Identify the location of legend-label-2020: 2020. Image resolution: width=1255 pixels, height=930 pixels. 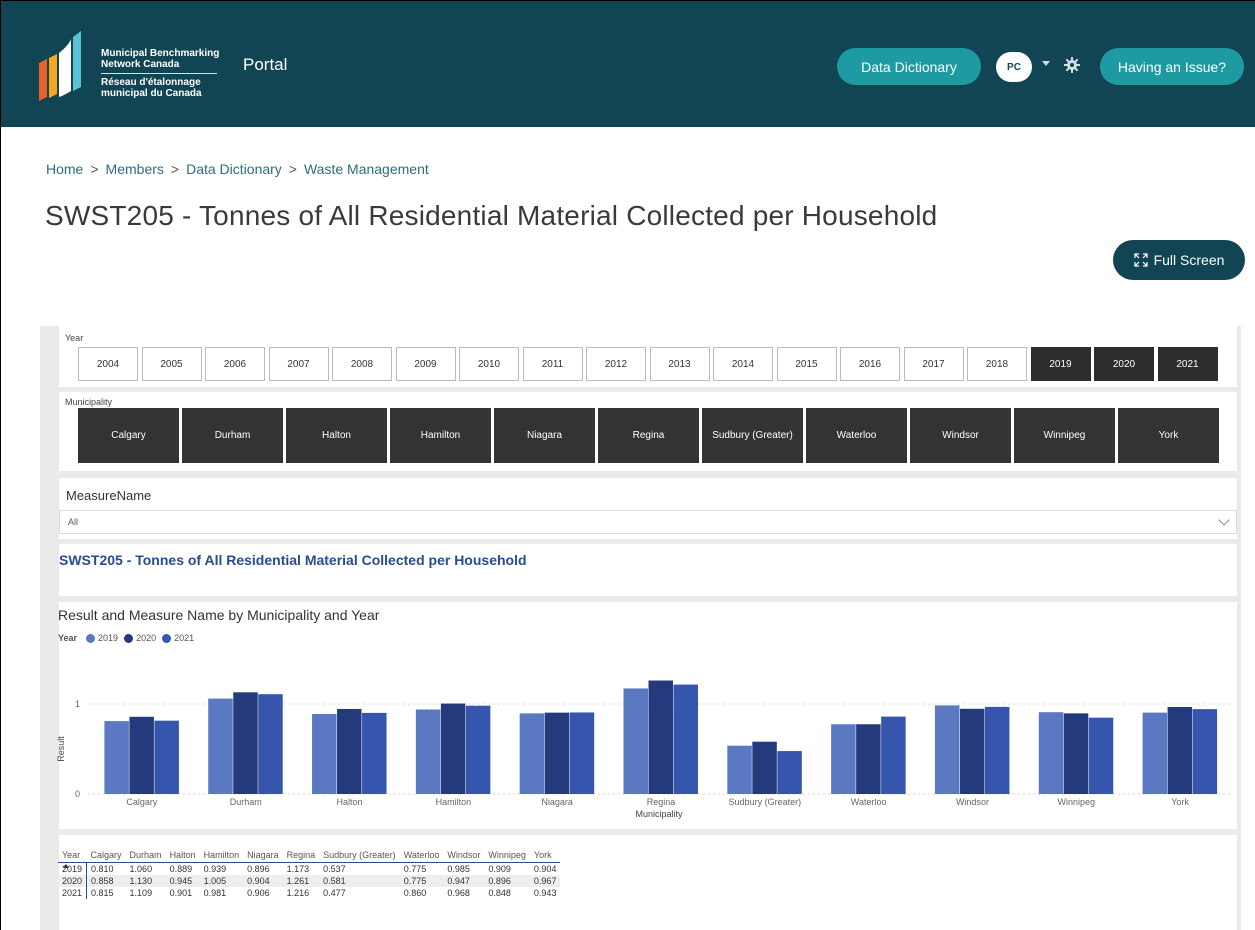
(146, 638).